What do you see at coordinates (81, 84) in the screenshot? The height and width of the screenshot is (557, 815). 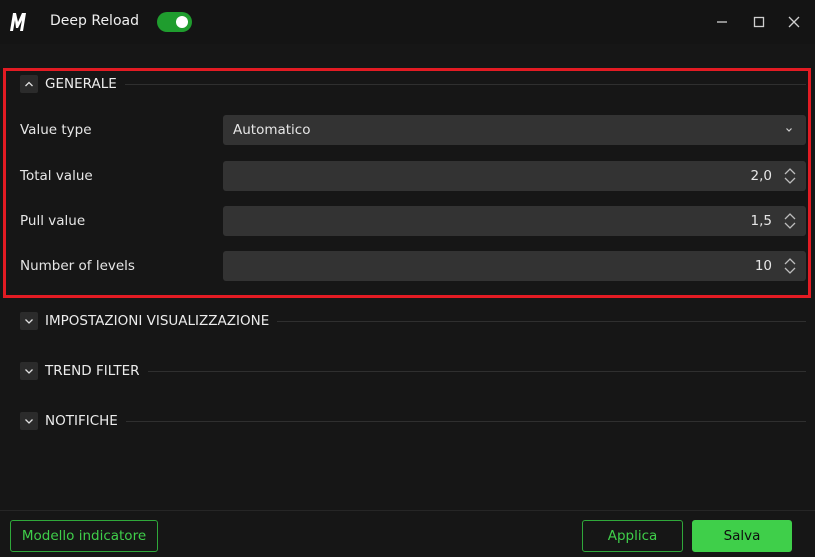 I see `section-title: GENERALE` at bounding box center [81, 84].